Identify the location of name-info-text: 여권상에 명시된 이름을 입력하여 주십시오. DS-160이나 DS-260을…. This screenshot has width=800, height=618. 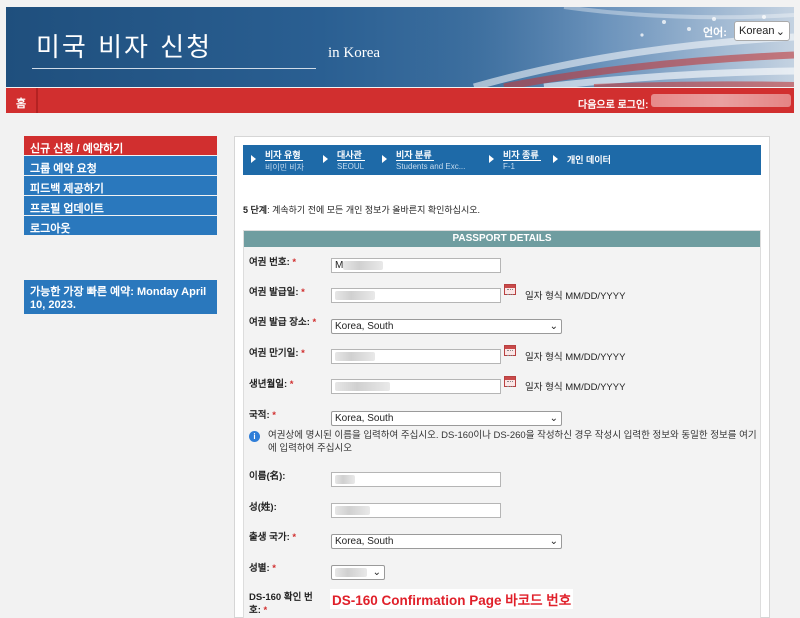
(512, 442).